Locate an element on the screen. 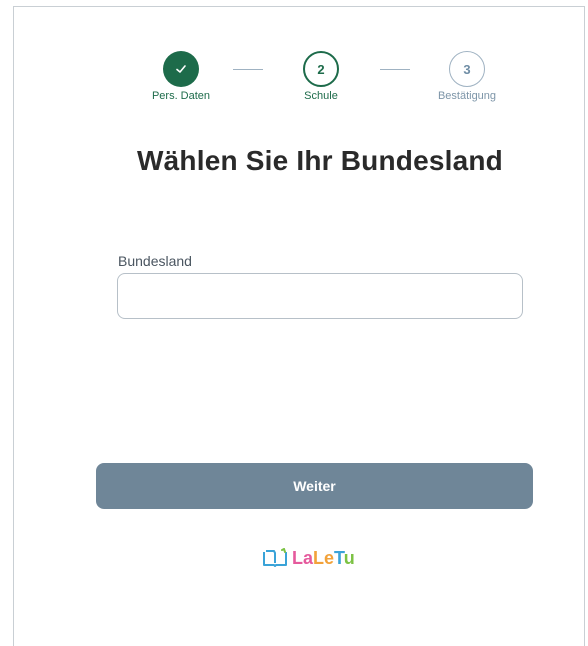 The height and width of the screenshot is (646, 588). logo-text: LaLeTu is located at coordinates (323, 558).